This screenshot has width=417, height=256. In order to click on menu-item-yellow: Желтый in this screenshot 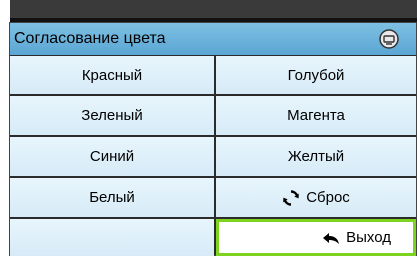, I will do `click(316, 156)`.